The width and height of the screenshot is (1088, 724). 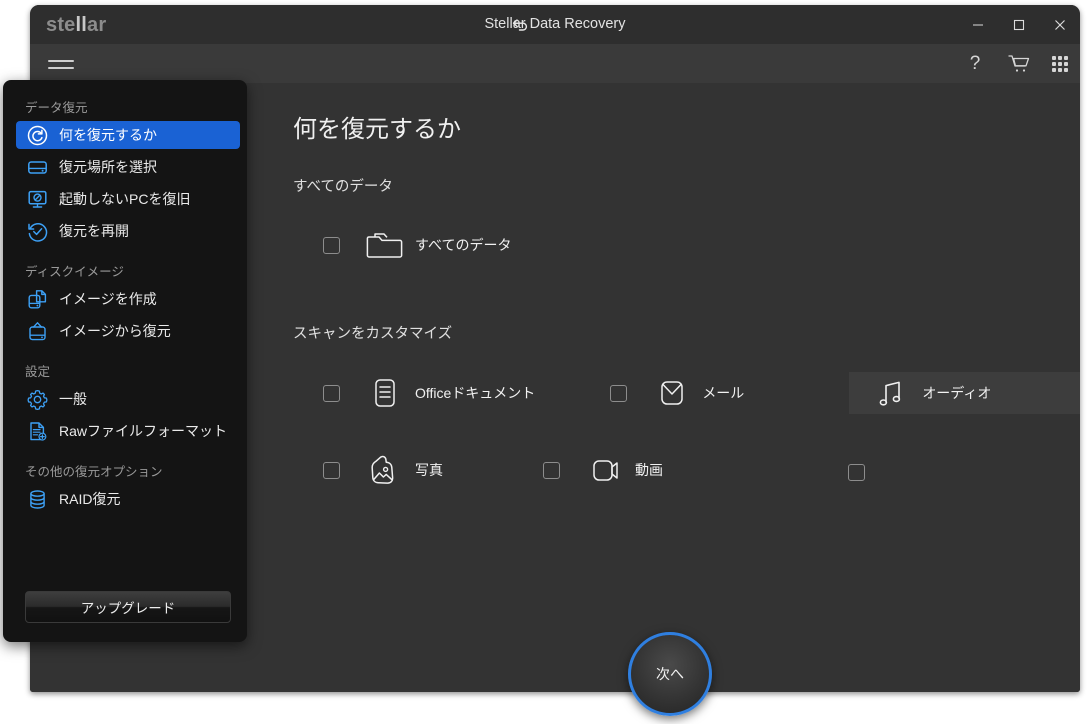 I want to click on option-label: 動画, so click(x=649, y=470).